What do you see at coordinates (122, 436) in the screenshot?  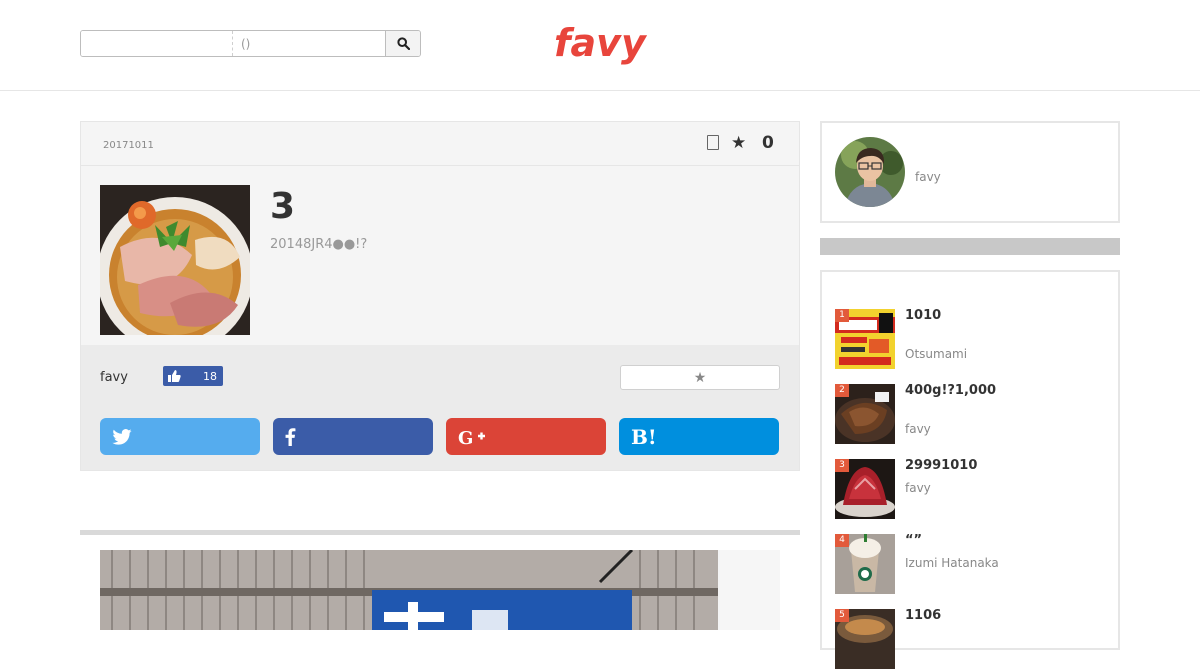 I see `twitter-icon` at bounding box center [122, 436].